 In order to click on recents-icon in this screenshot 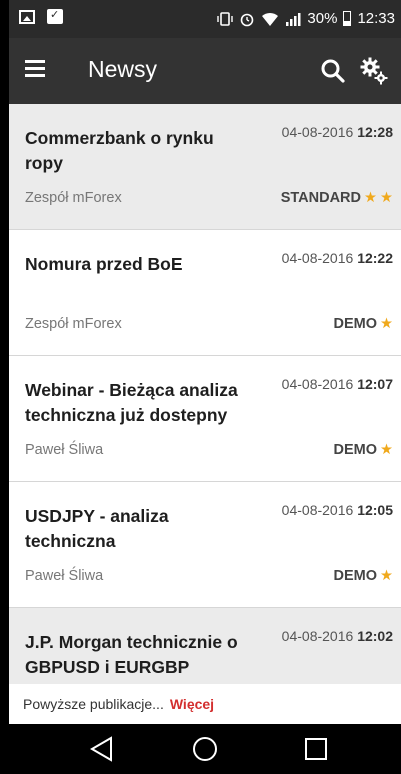, I will do `click(316, 749)`.